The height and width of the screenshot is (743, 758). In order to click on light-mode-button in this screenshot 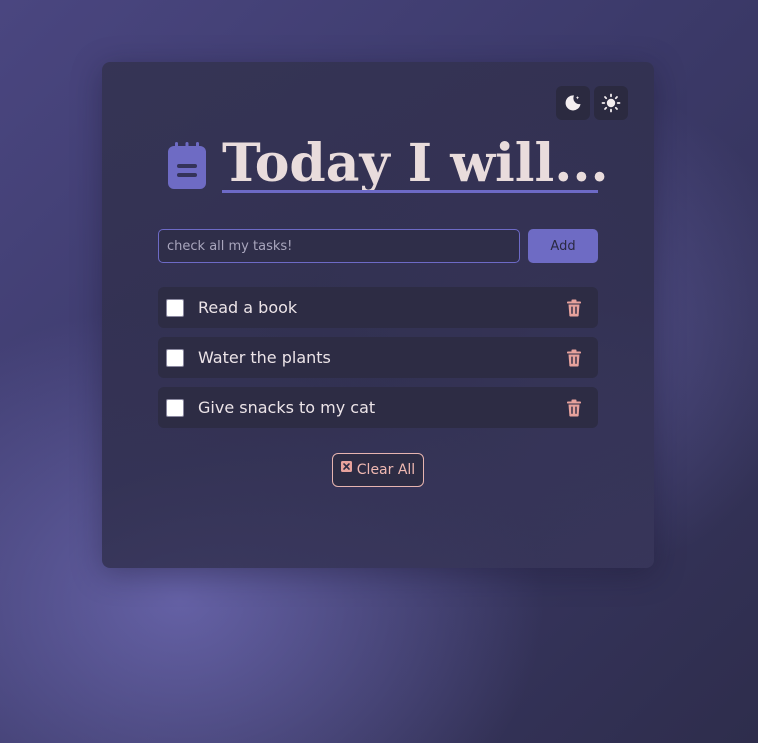, I will do `click(611, 103)`.